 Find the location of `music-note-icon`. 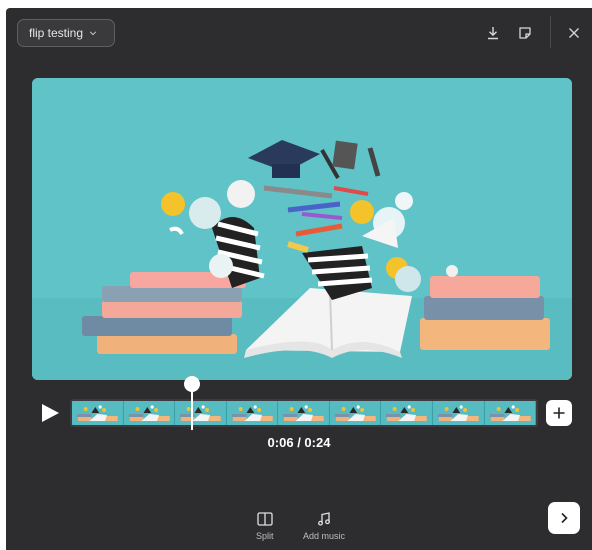

music-note-icon is located at coordinates (324, 519).